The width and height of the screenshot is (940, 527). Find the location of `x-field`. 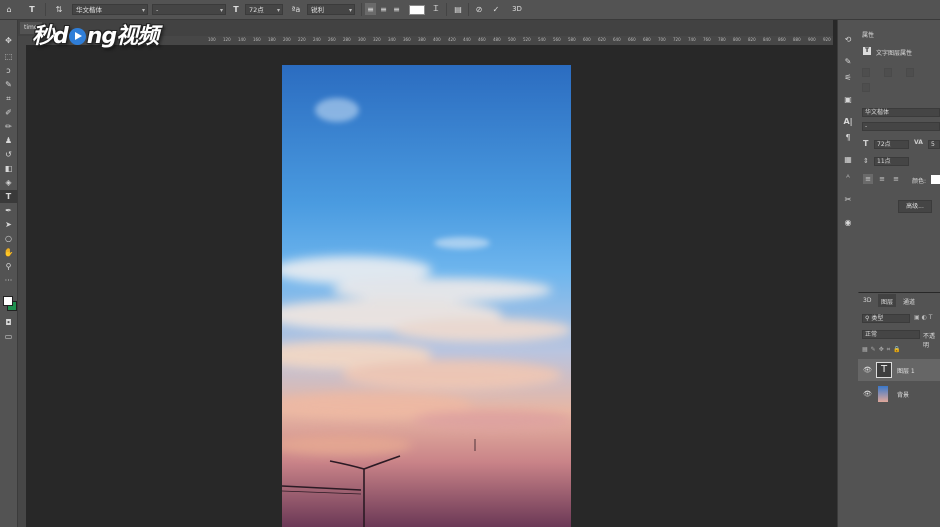

x-field is located at coordinates (910, 72).